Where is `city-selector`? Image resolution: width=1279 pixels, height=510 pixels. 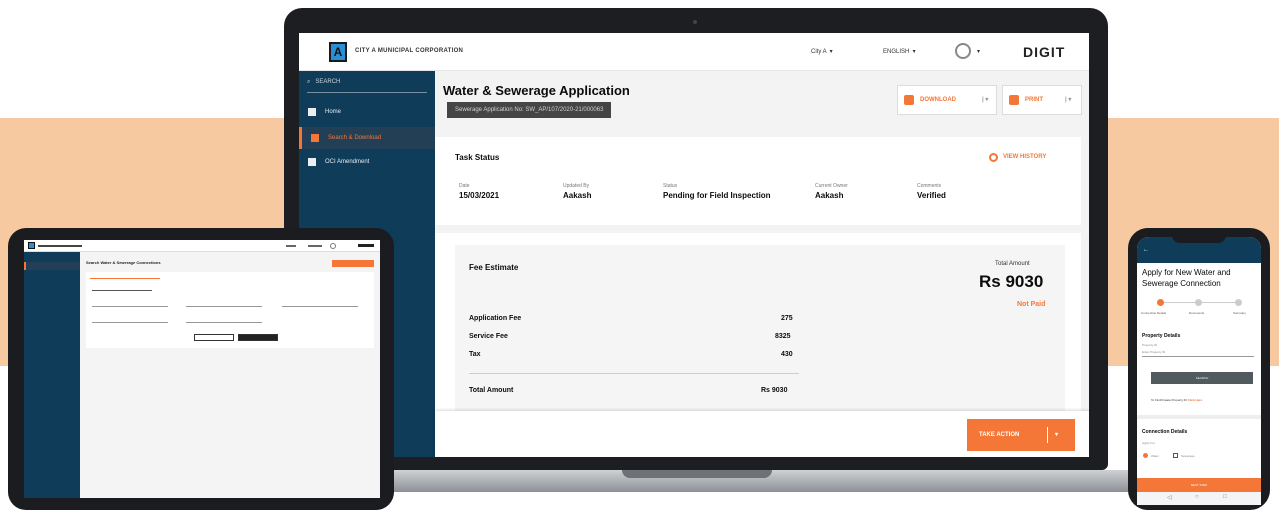 city-selector is located at coordinates (291, 246).